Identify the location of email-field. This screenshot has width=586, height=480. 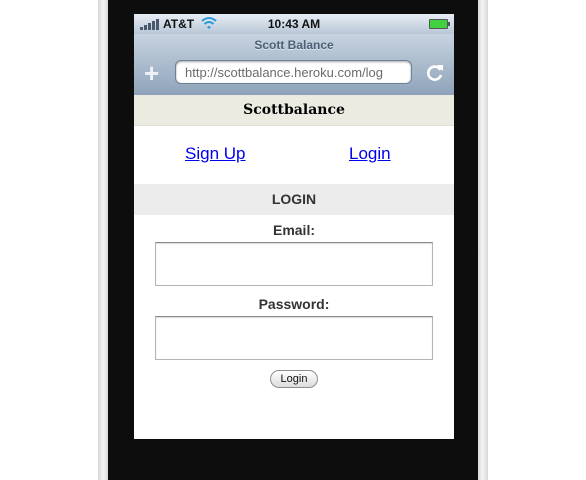
(294, 264).